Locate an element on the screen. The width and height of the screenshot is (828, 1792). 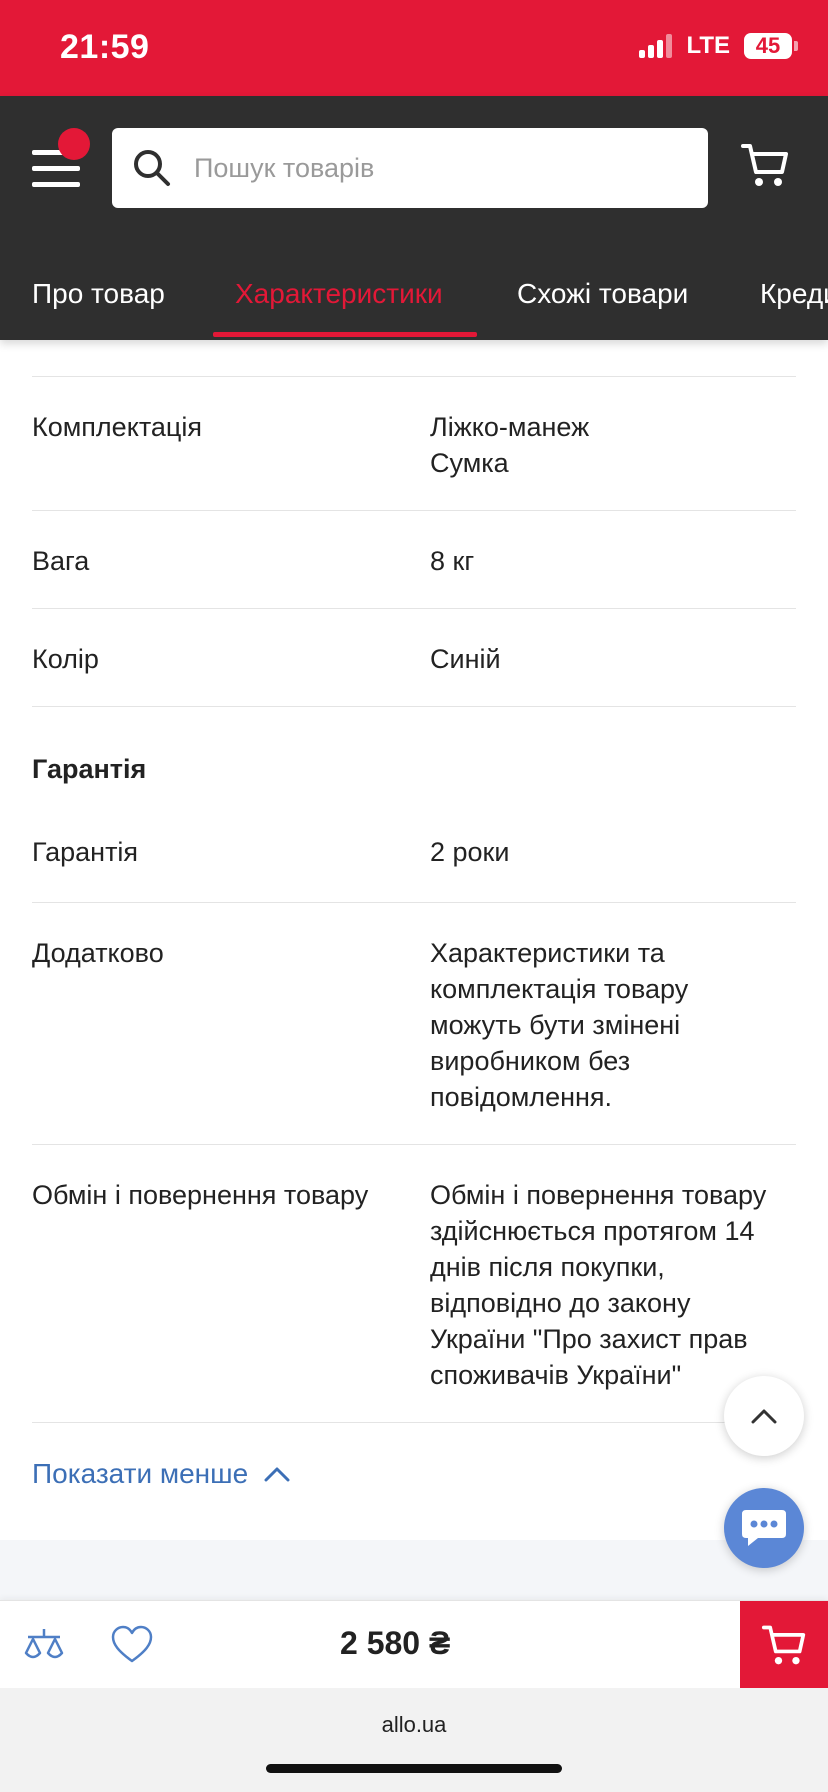
tab-similar: Схожі товари is located at coordinates (602, 304).